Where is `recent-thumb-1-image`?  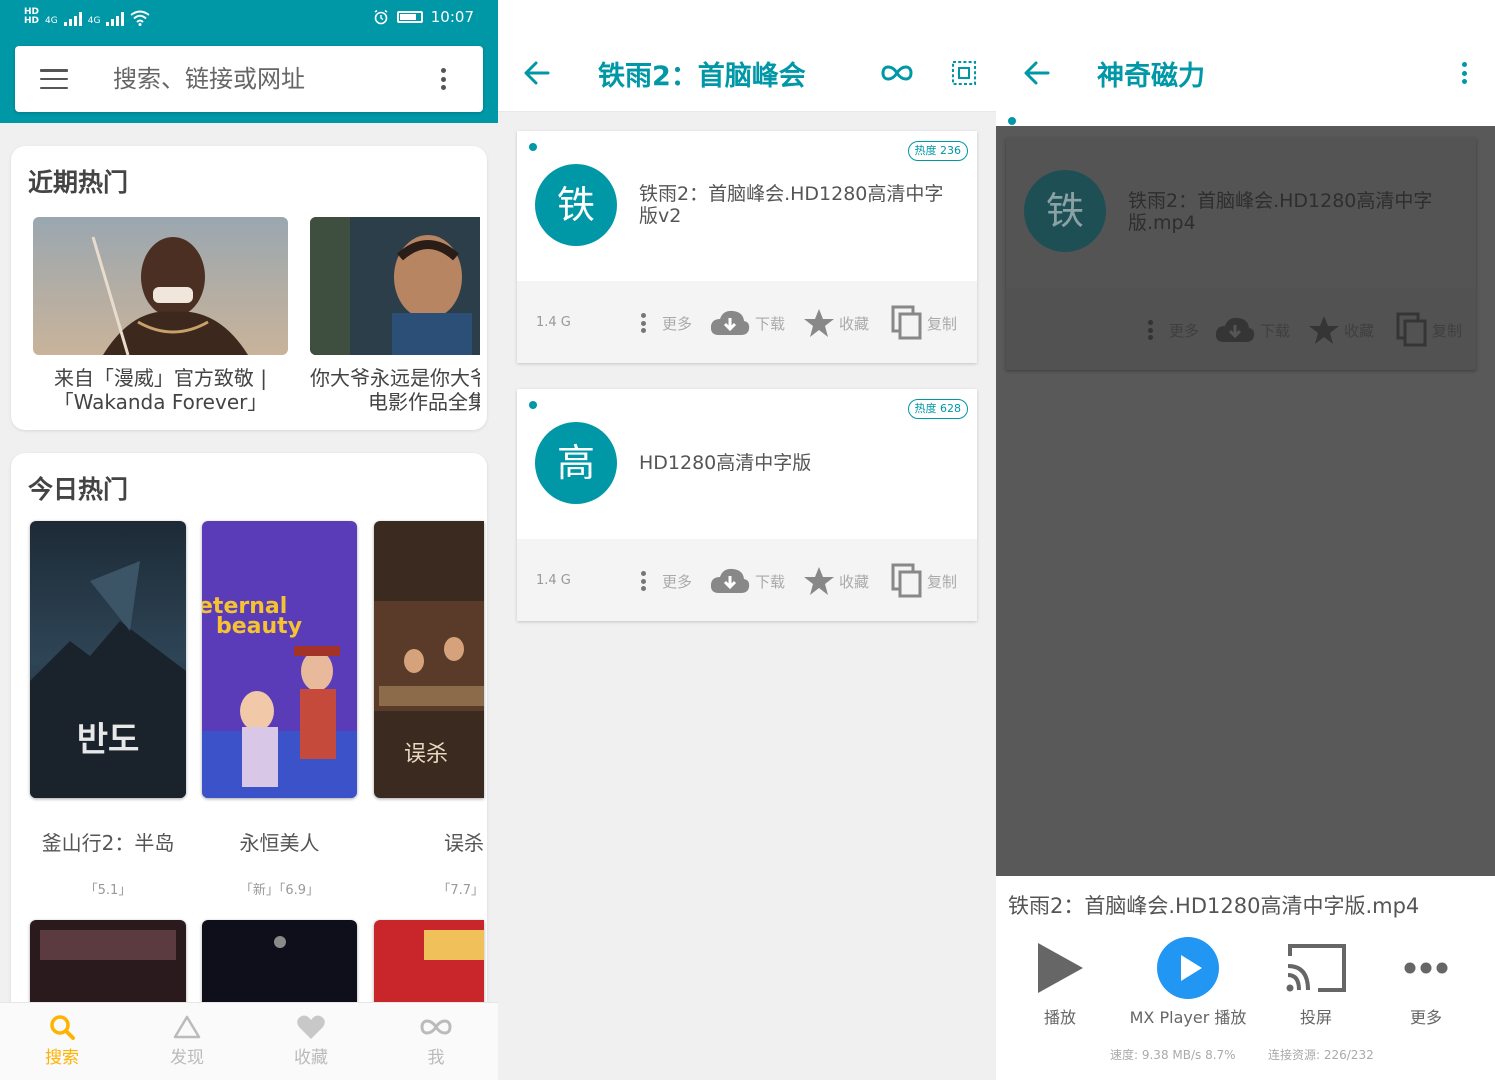 recent-thumb-1-image is located at coordinates (160, 286).